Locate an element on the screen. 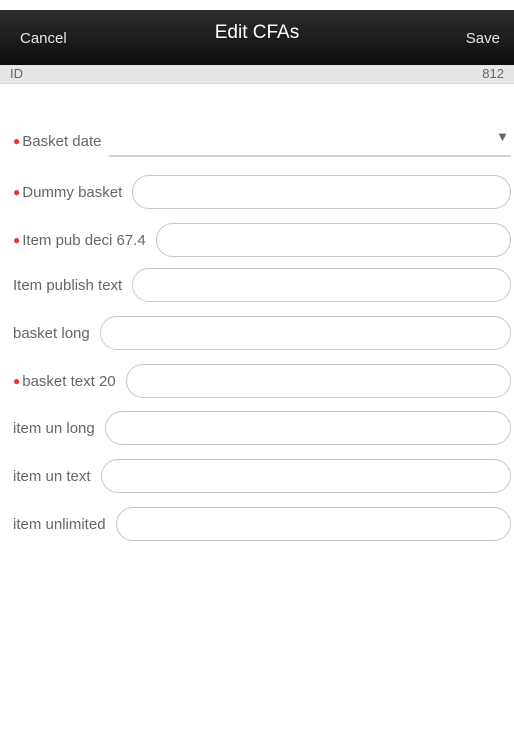 This screenshot has width=514, height=753. field-row-basket-date: ● Basket date ▼ is located at coordinates (257, 141).